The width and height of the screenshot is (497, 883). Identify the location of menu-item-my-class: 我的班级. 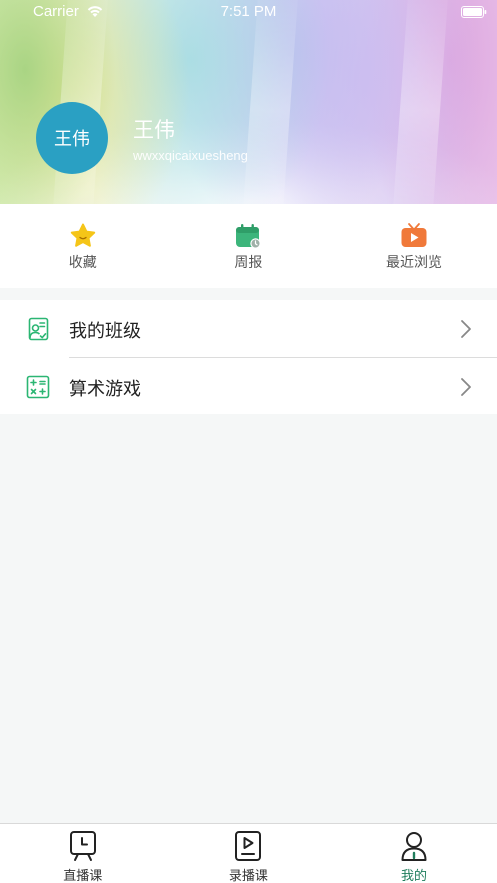
(248, 328).